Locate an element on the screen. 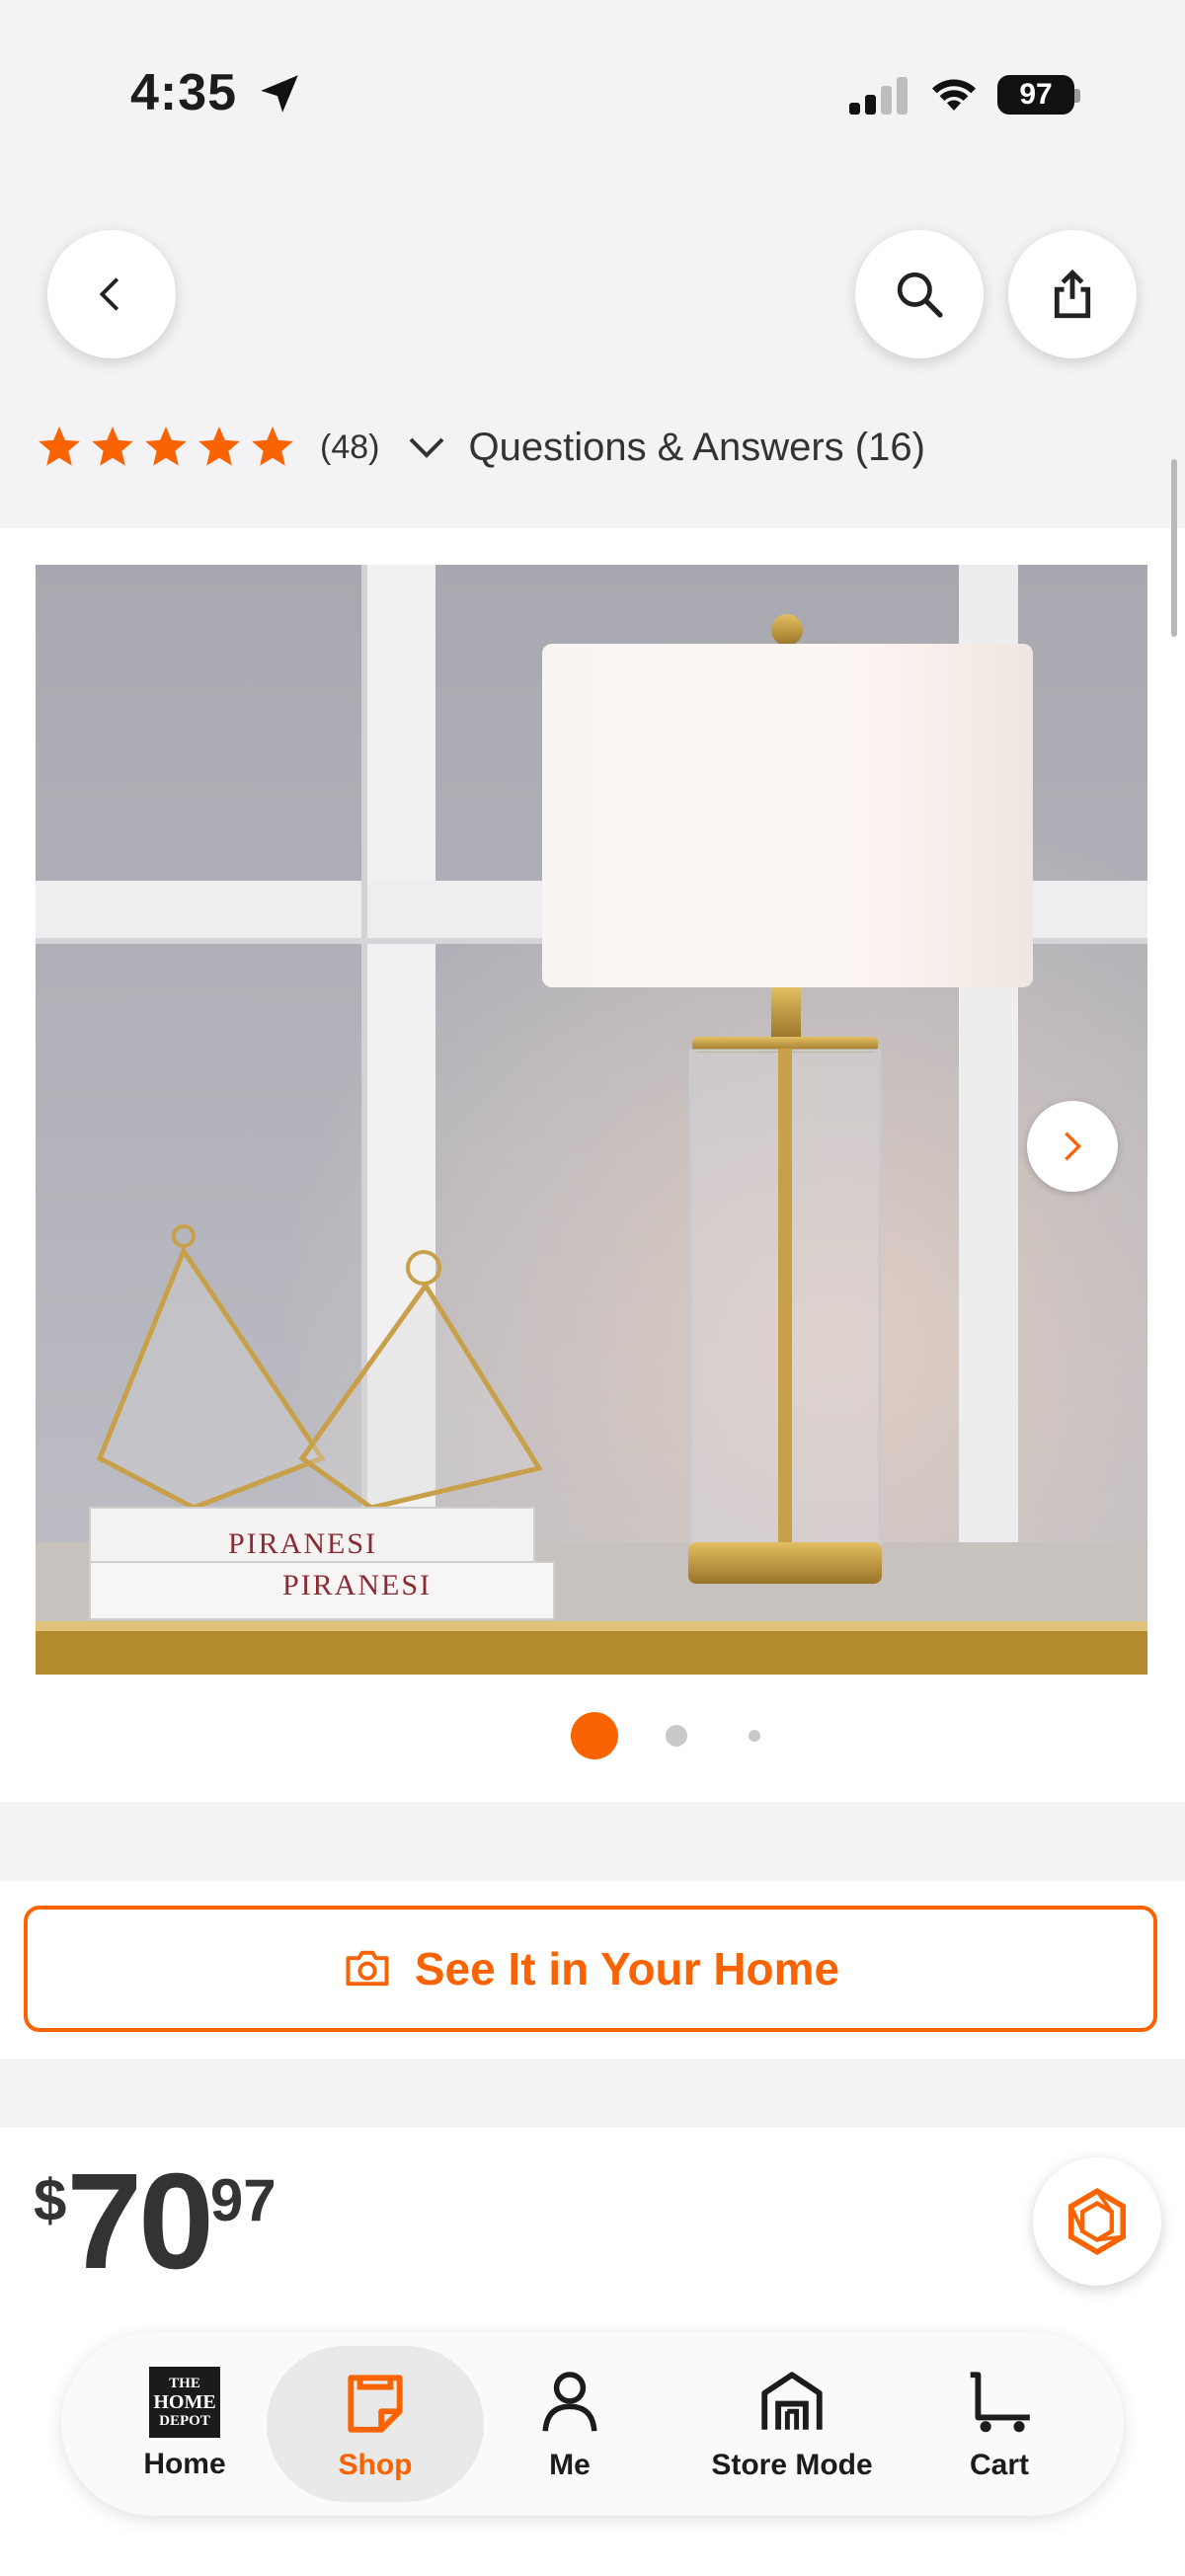 This screenshot has height=2576, width=1185. share-icon is located at coordinates (1073, 294).